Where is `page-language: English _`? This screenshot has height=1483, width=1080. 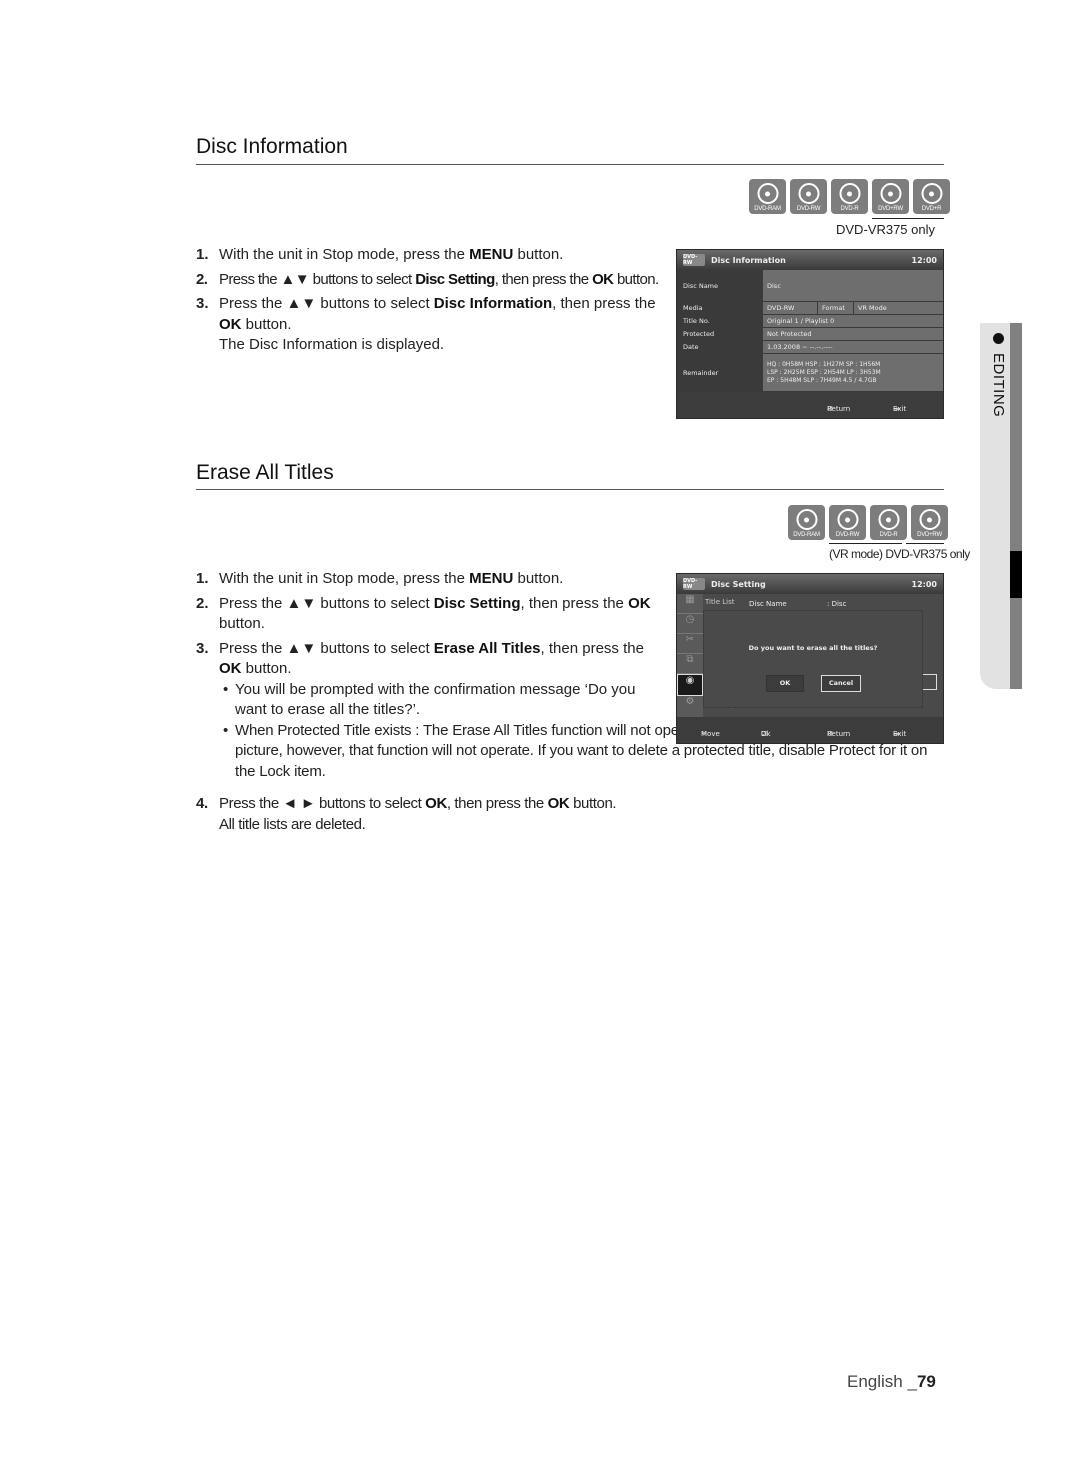
page-language: English _ is located at coordinates (882, 1381).